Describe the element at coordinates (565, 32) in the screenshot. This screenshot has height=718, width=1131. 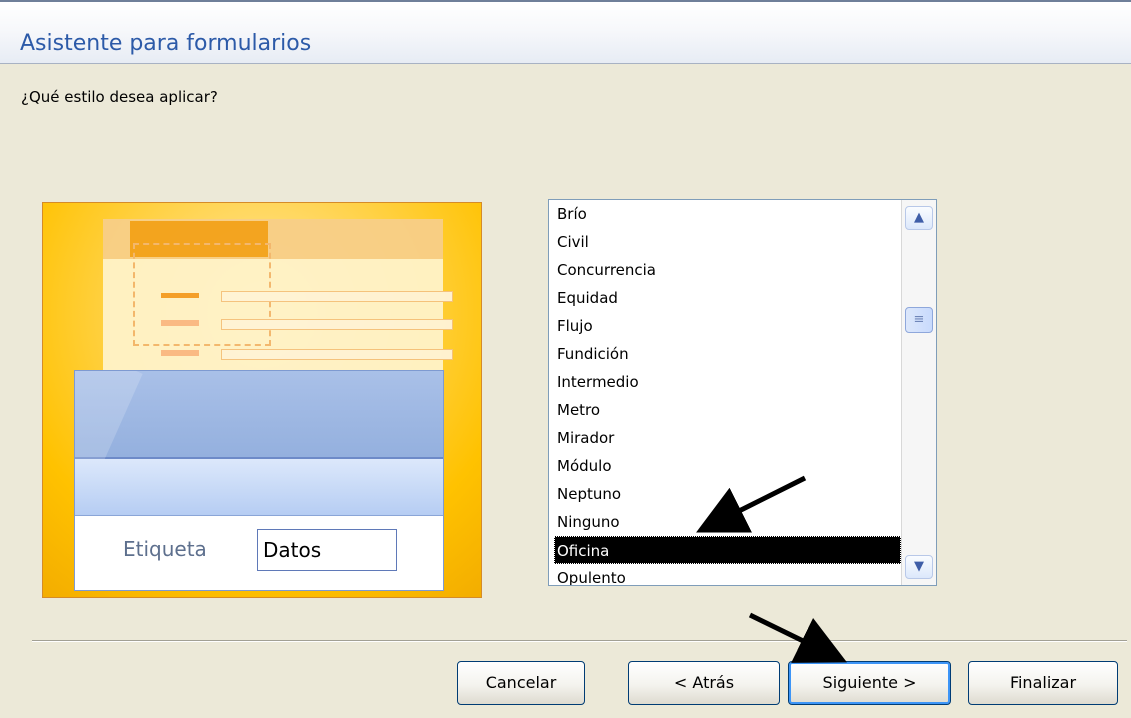
I see `wizard-header: Asistente para formularios` at that location.